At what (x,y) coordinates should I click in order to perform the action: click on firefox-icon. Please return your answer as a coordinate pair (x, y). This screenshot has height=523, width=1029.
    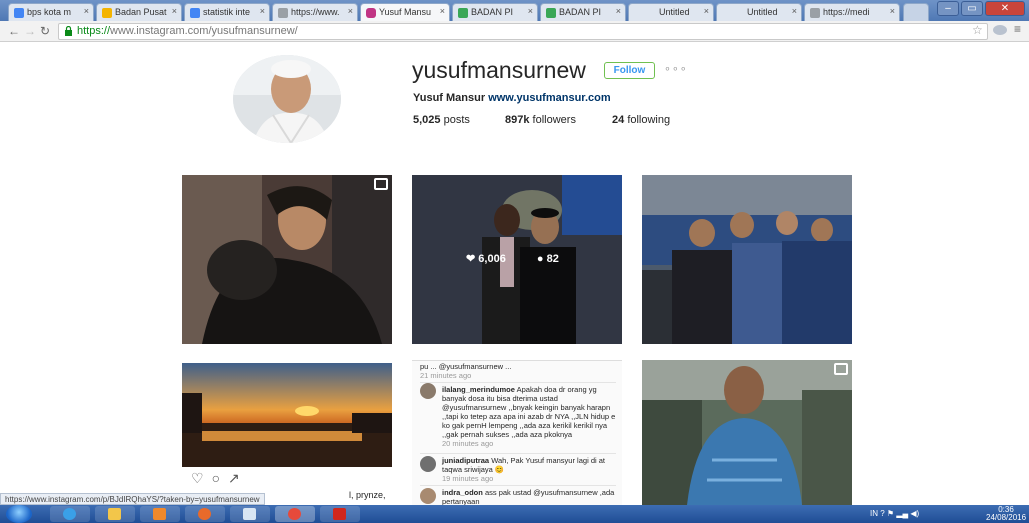
    Looking at the image, I should click on (204, 514).